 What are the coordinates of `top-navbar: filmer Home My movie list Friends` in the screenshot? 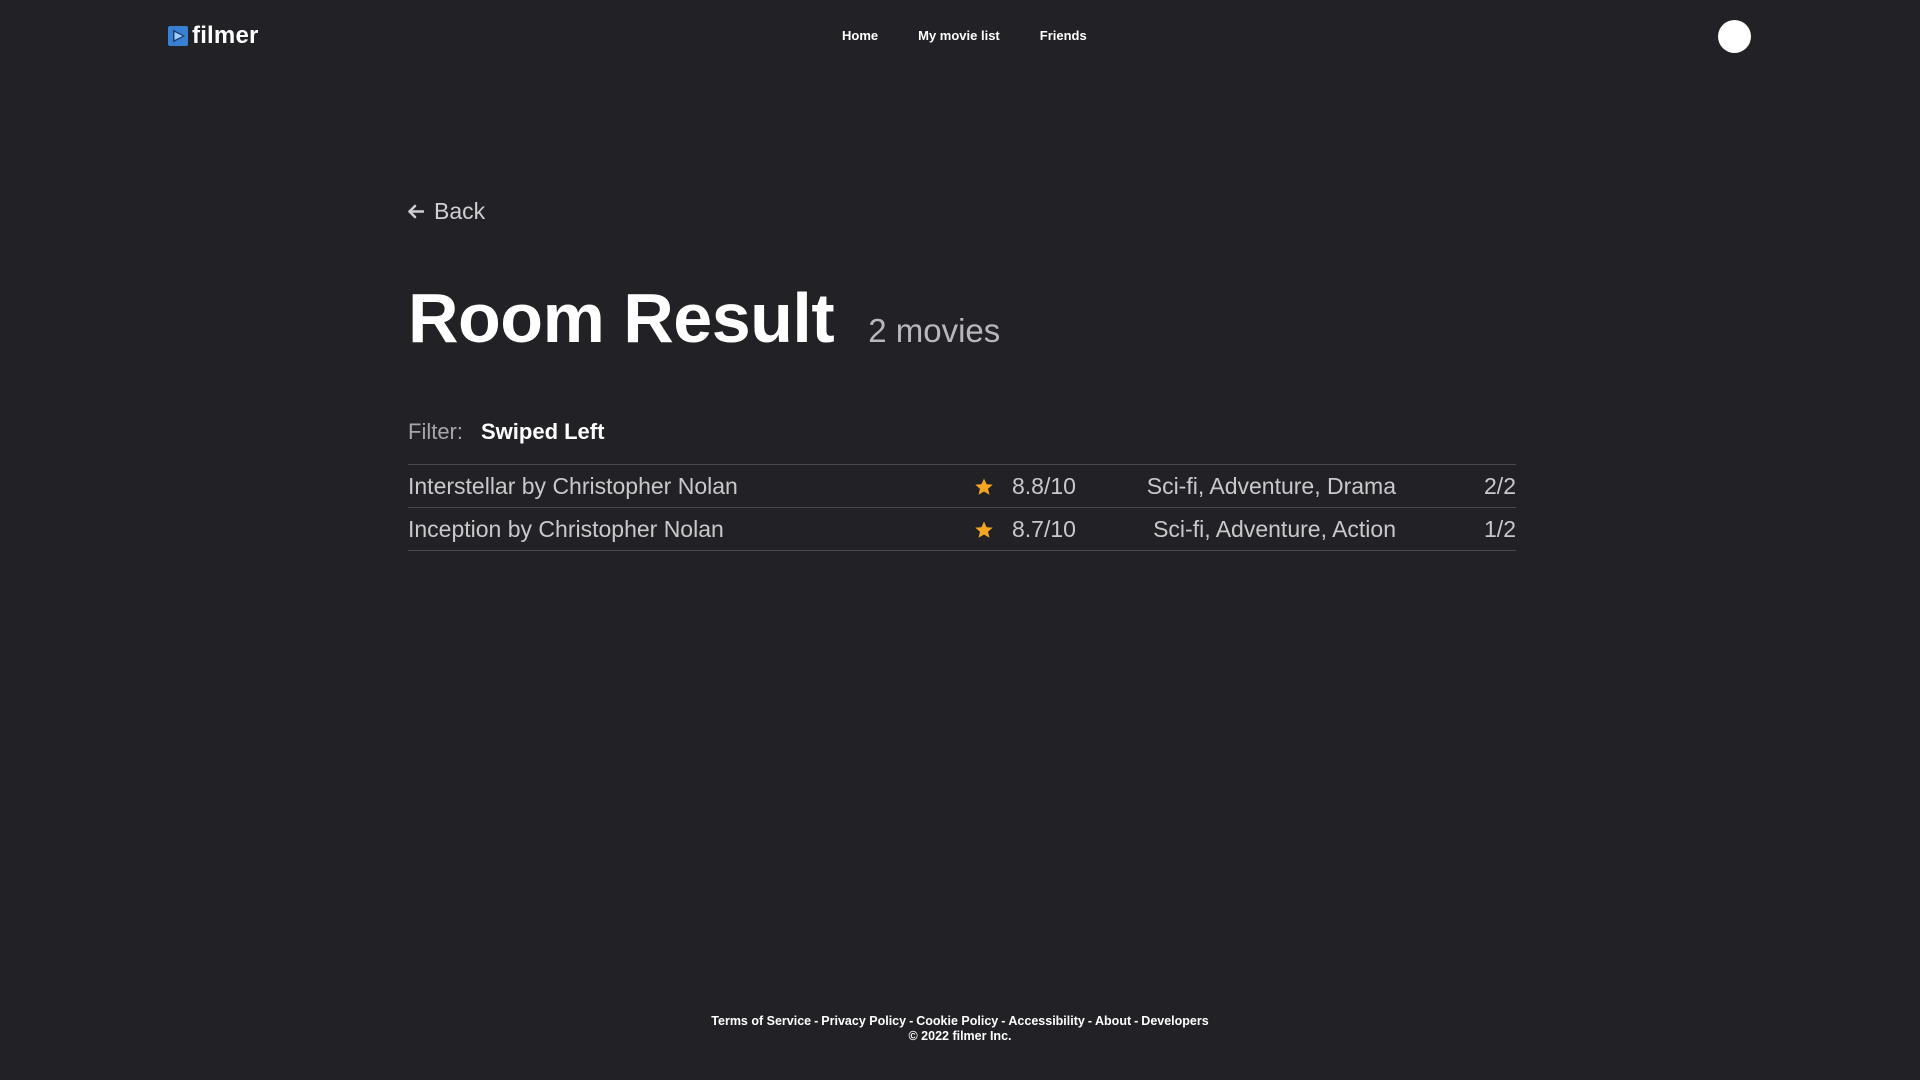 It's located at (960, 37).